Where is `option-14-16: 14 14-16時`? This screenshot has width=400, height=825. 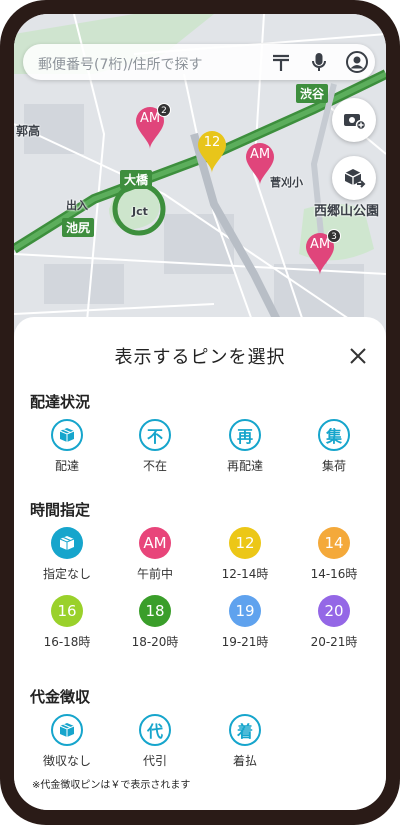 option-14-16: 14 14-16時 is located at coordinates (334, 554).